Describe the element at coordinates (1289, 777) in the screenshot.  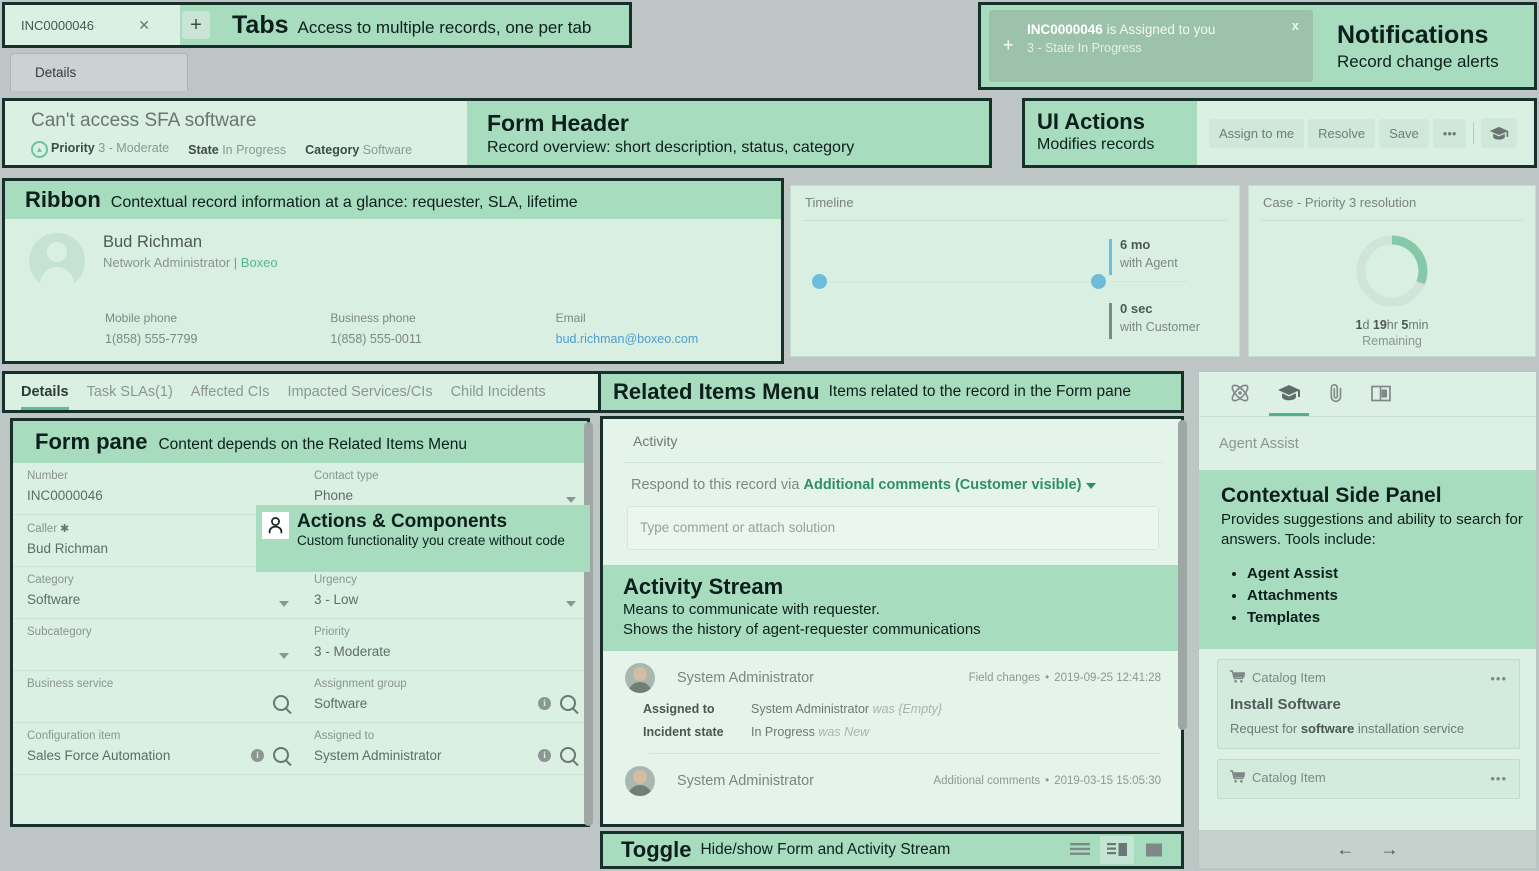
I see `catalog-item-type-label: Catalog Item` at that location.